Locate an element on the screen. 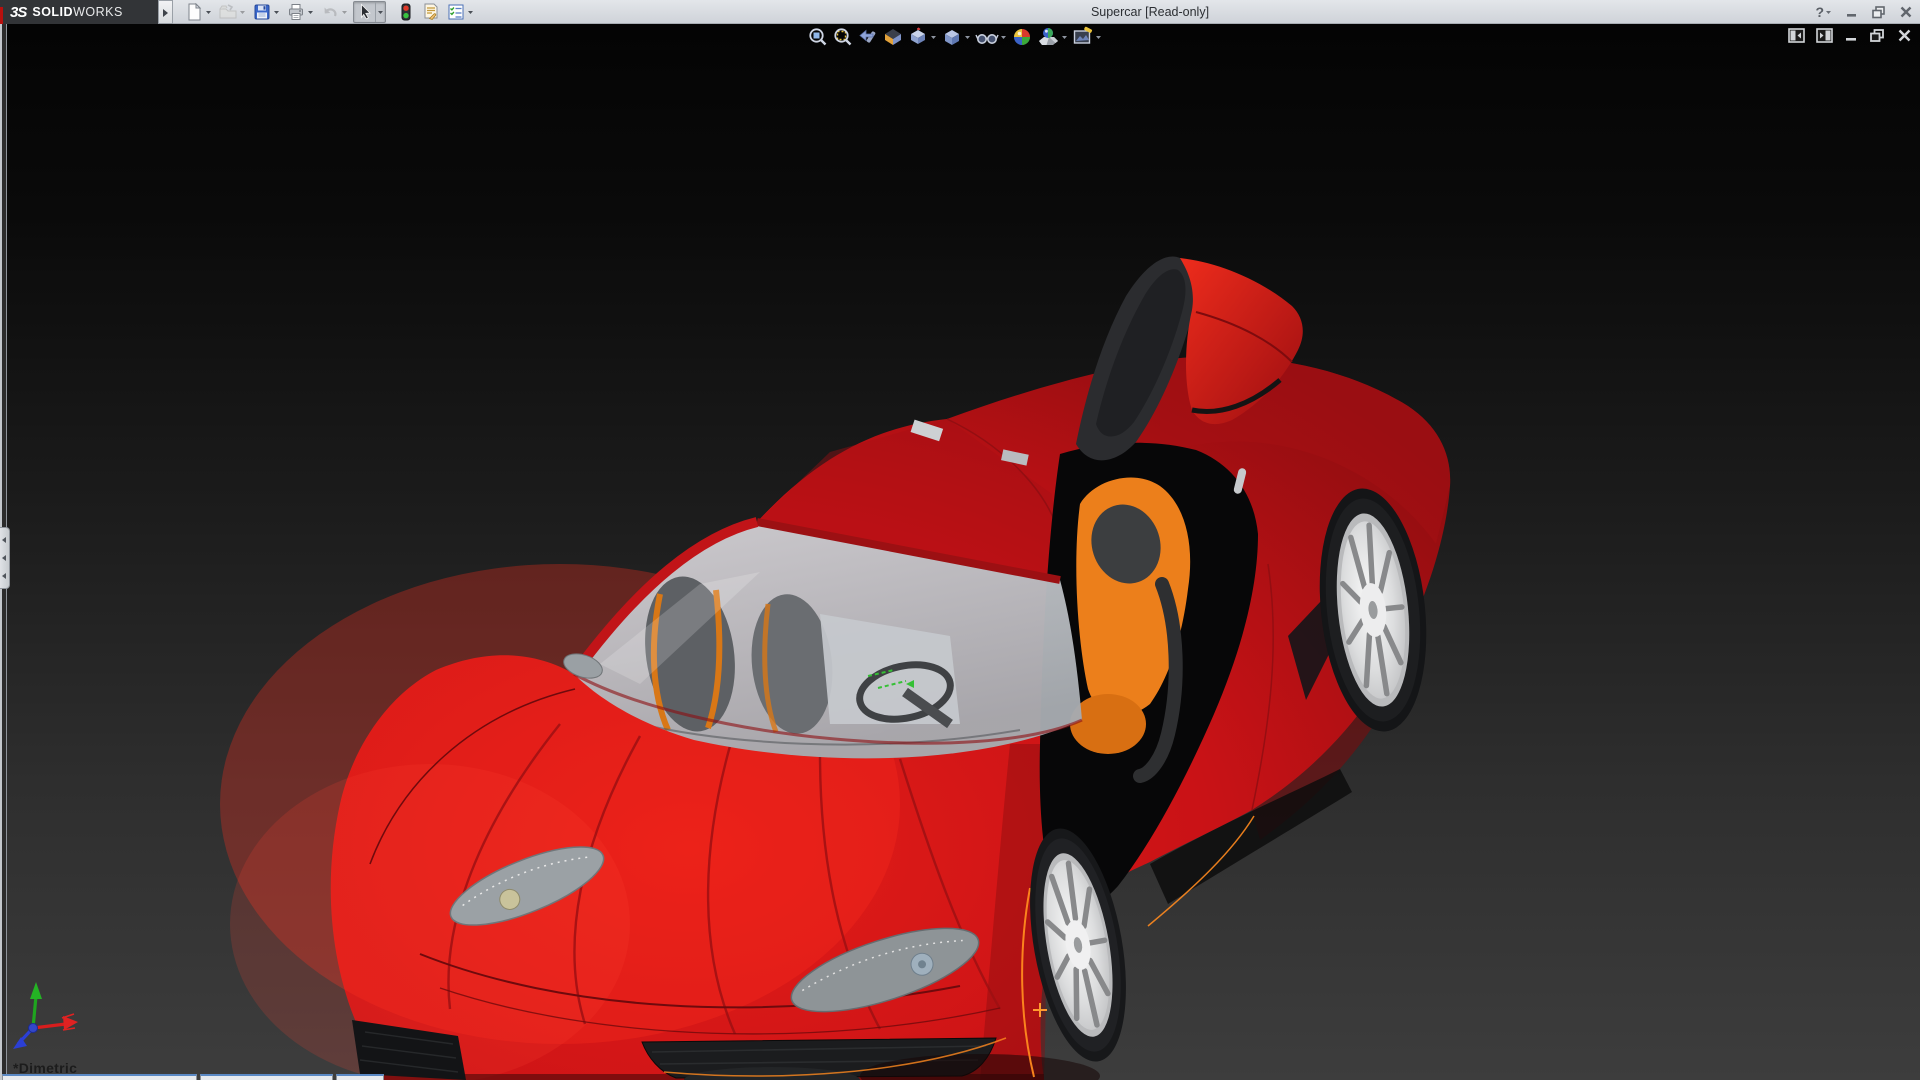  restore-button is located at coordinates (1879, 12).